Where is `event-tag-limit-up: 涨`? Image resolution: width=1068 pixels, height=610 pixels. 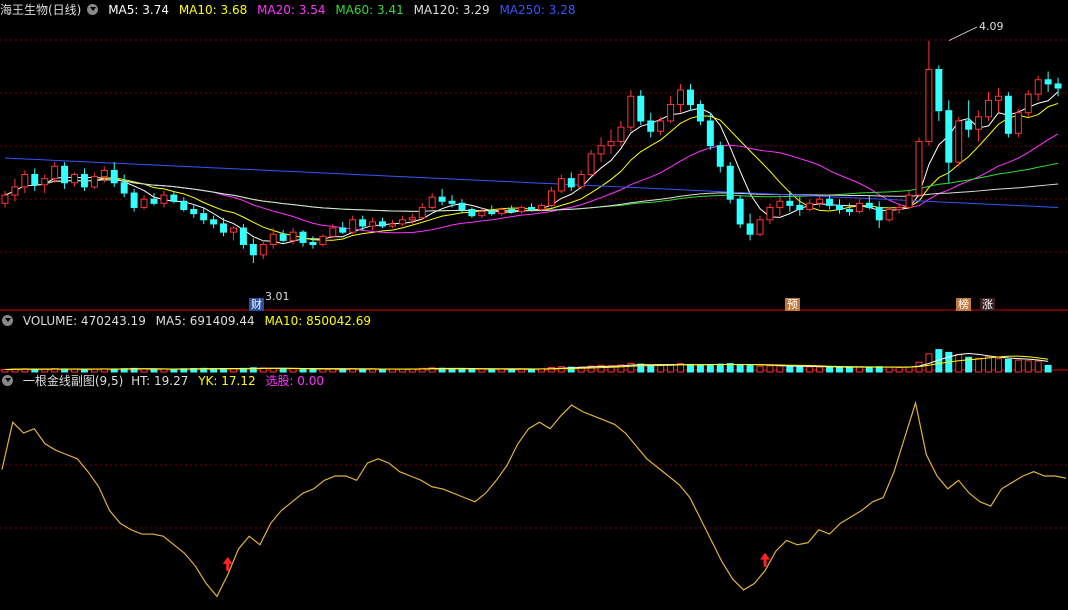
event-tag-limit-up: 涨 is located at coordinates (987, 304).